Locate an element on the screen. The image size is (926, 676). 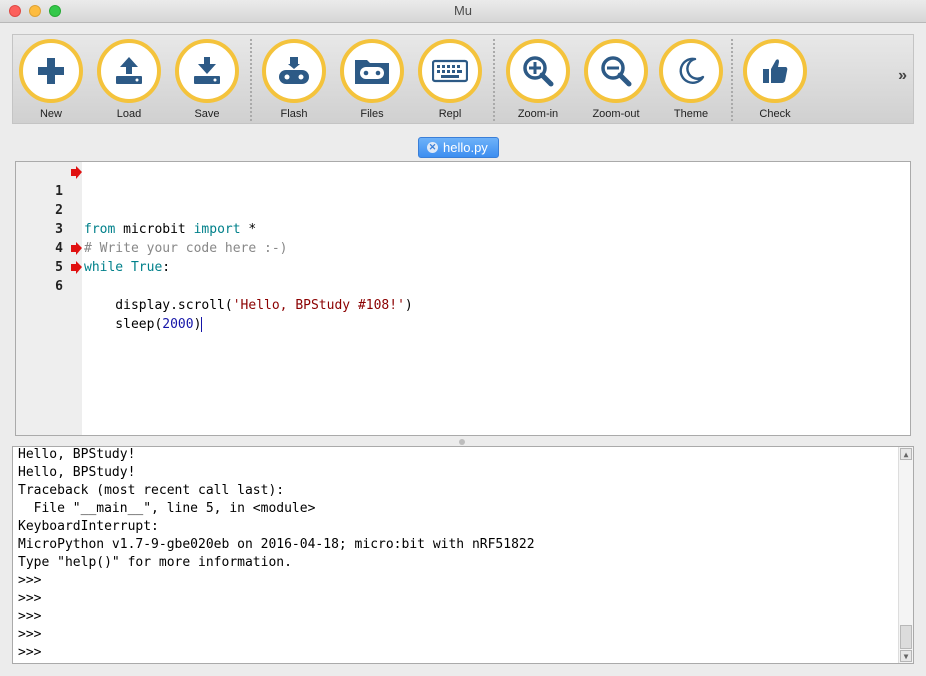
repl-output-line: Type "help()" for more information. is located at coordinates (155, 562).